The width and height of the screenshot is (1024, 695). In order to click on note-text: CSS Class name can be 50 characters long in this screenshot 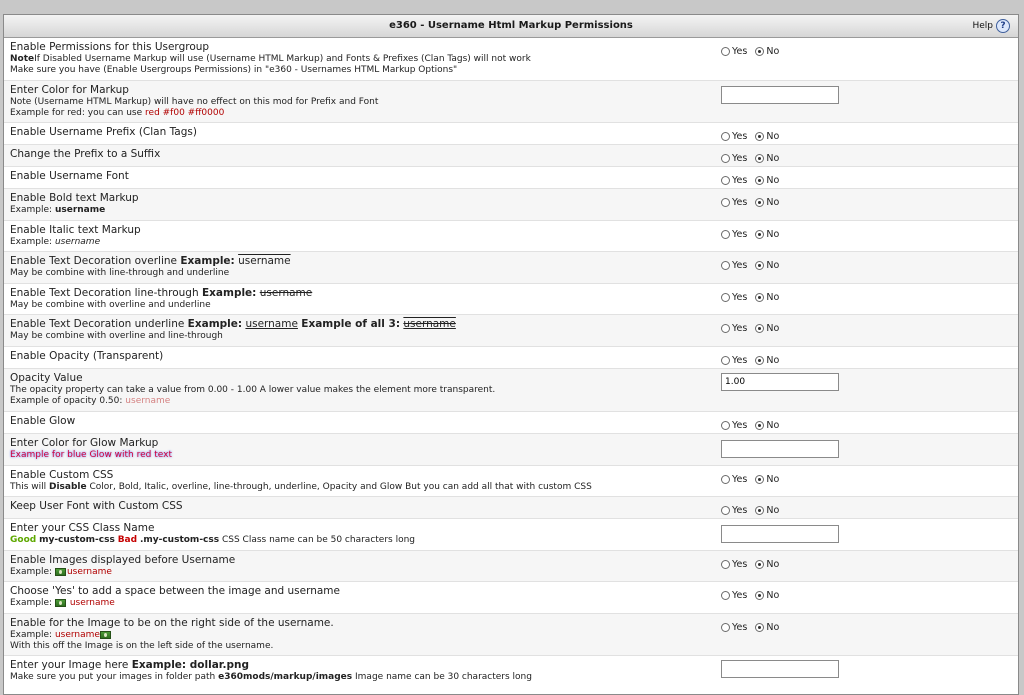, I will do `click(318, 540)`.